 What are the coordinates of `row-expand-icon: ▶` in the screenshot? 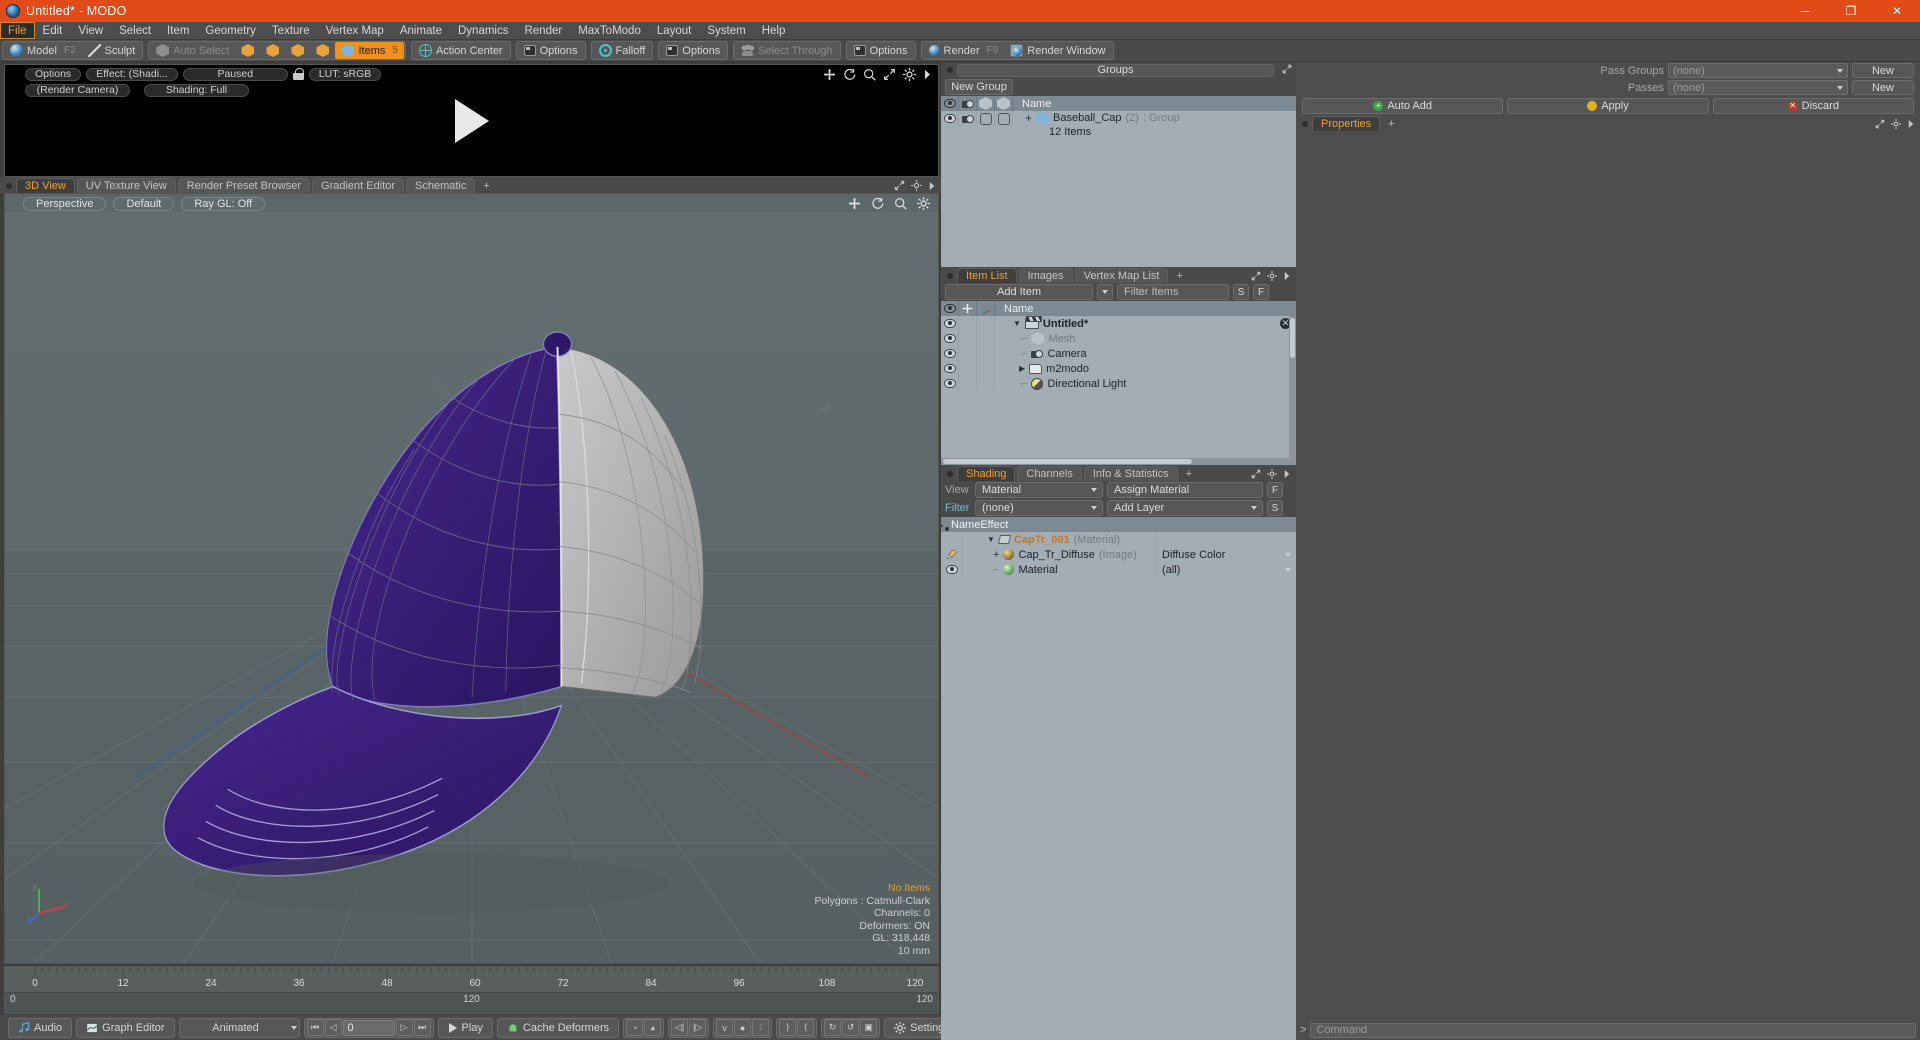 It's located at (1022, 368).